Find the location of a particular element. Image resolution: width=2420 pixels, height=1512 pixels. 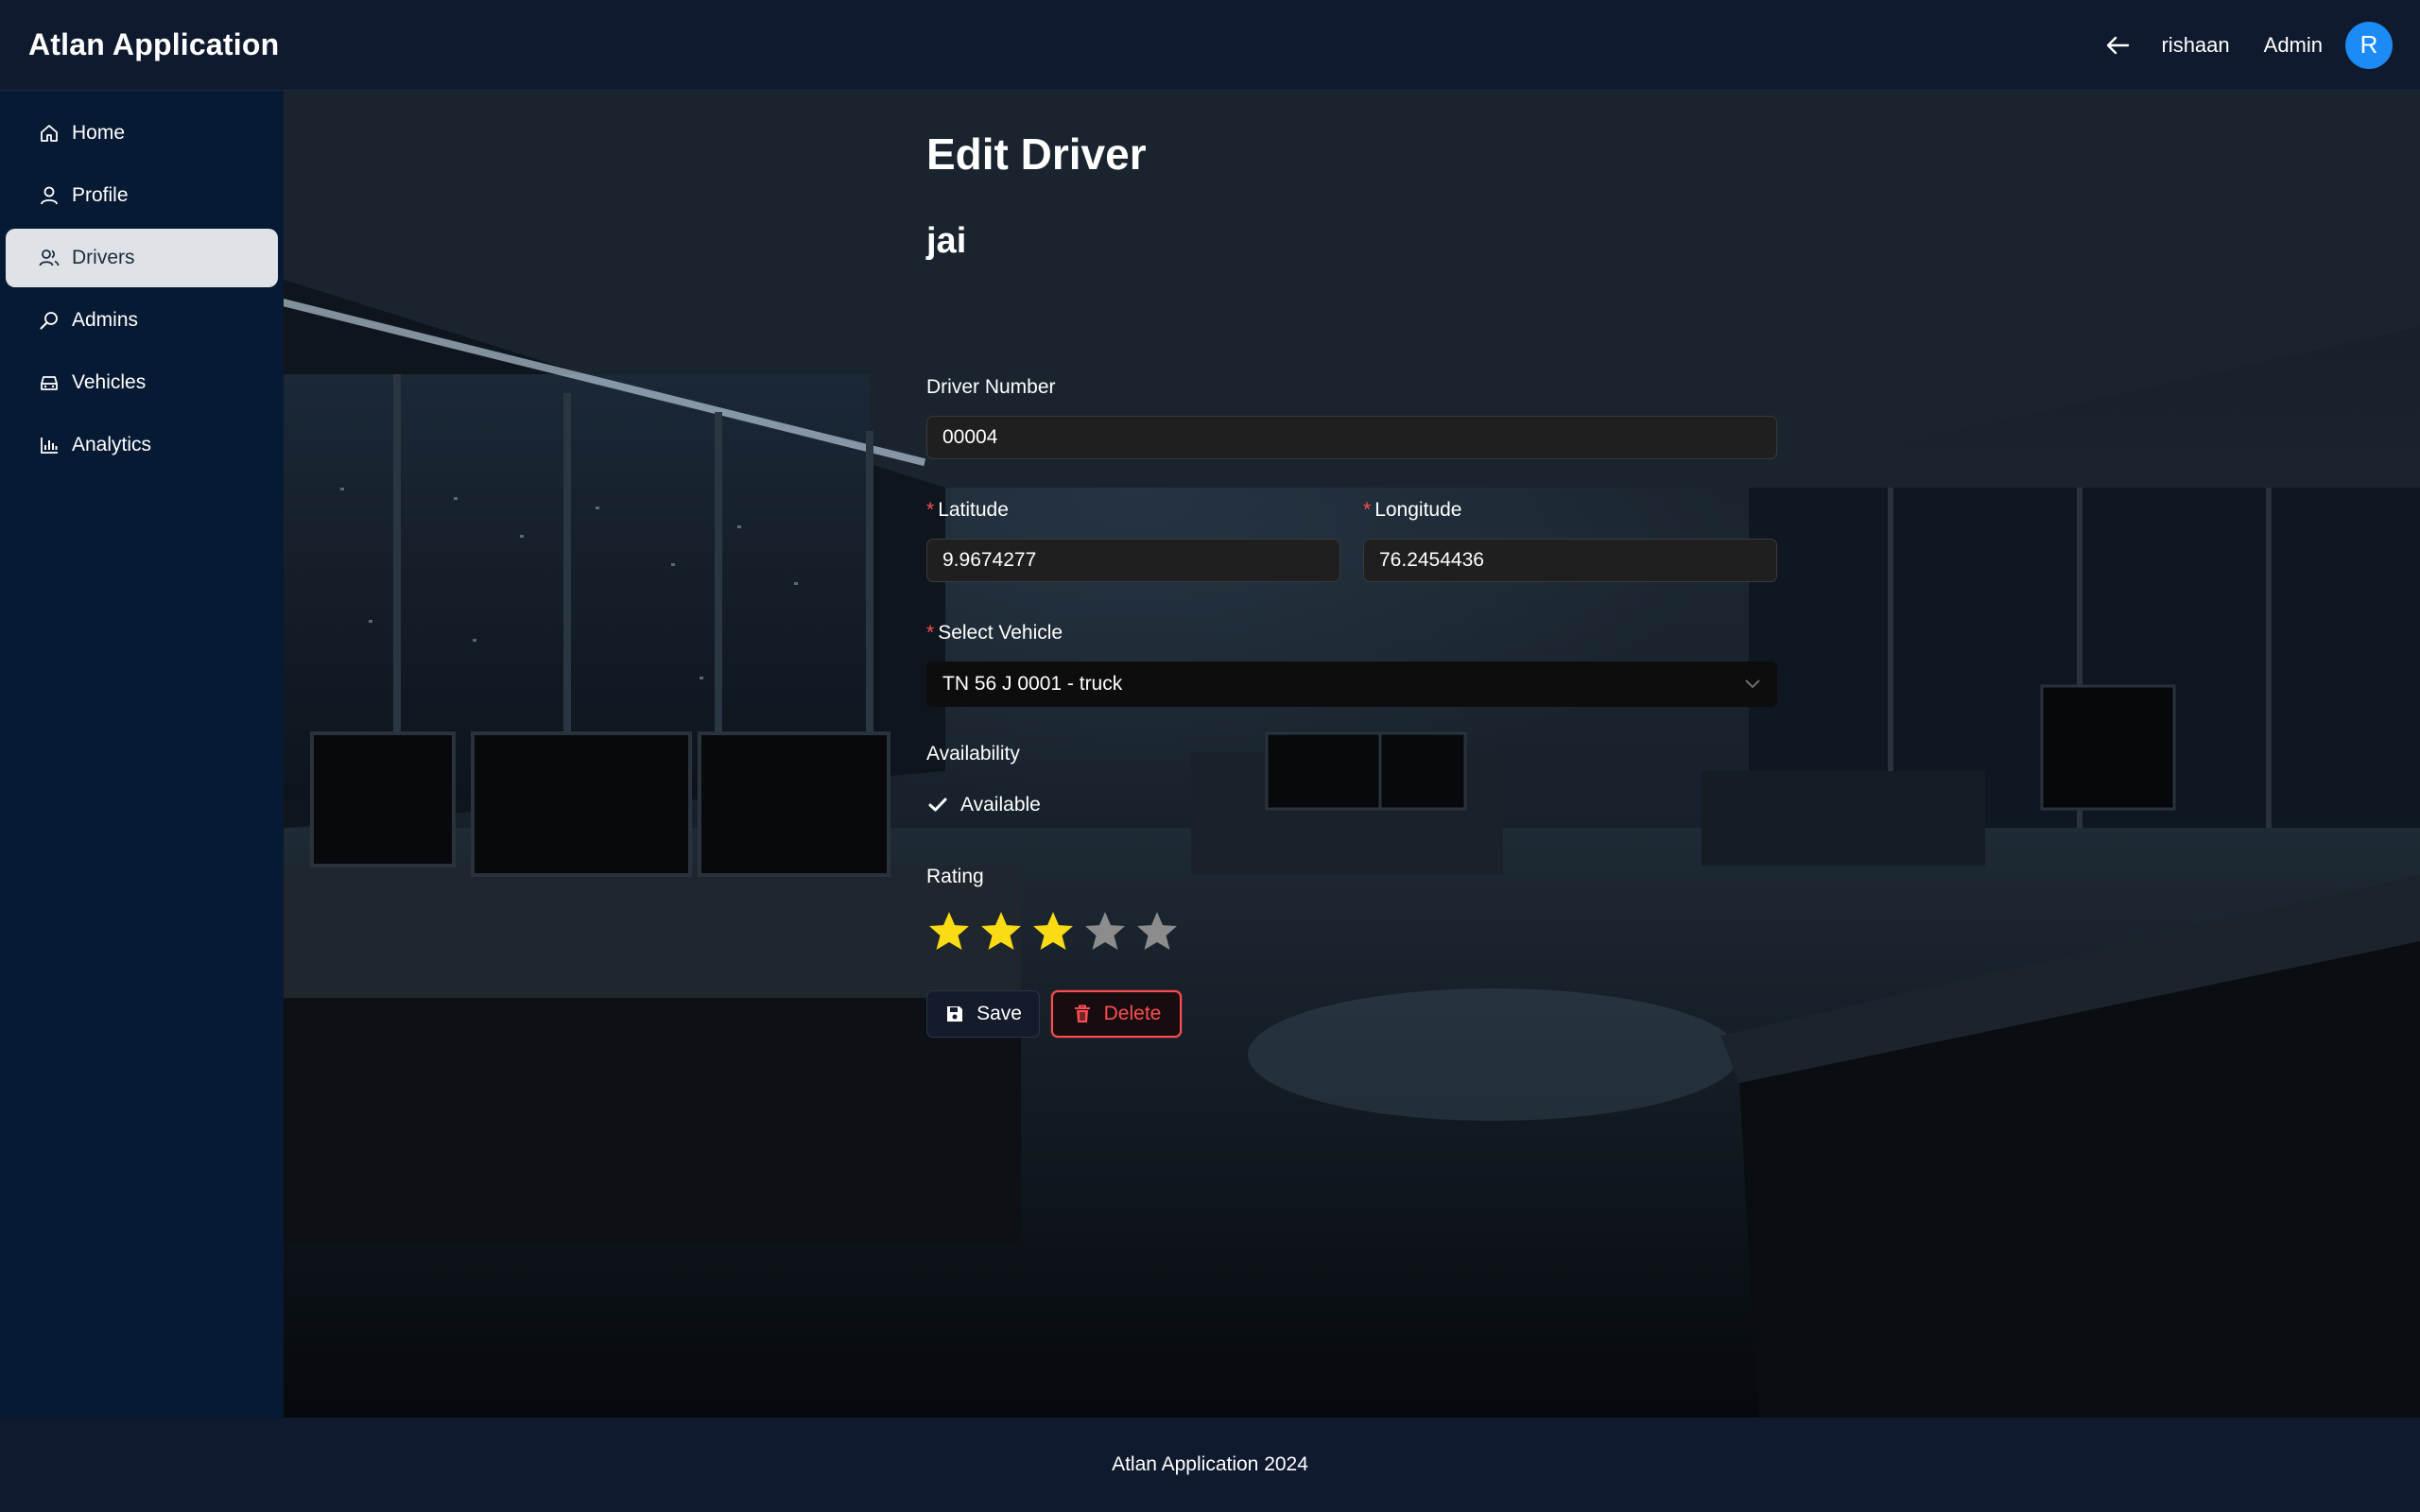

available-checkbox: Available is located at coordinates (984, 805).